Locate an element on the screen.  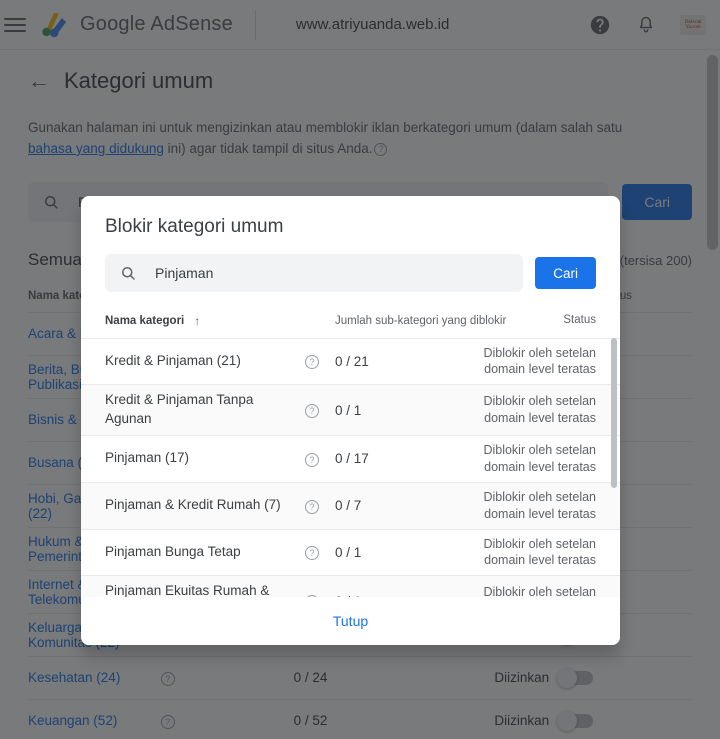
dialog-column-header-name: Nama kategori ↑ is located at coordinates (220, 321).